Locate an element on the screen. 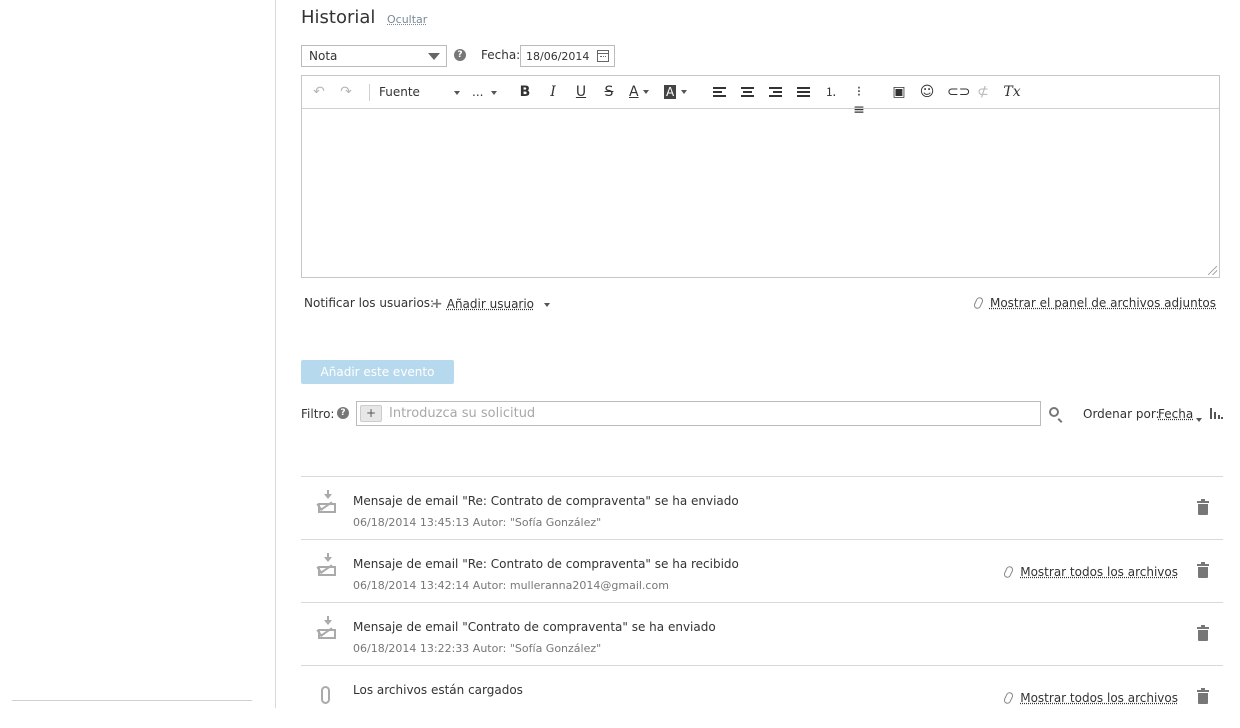 The image size is (1240, 728). filter-label: Filtro: is located at coordinates (317, 414).